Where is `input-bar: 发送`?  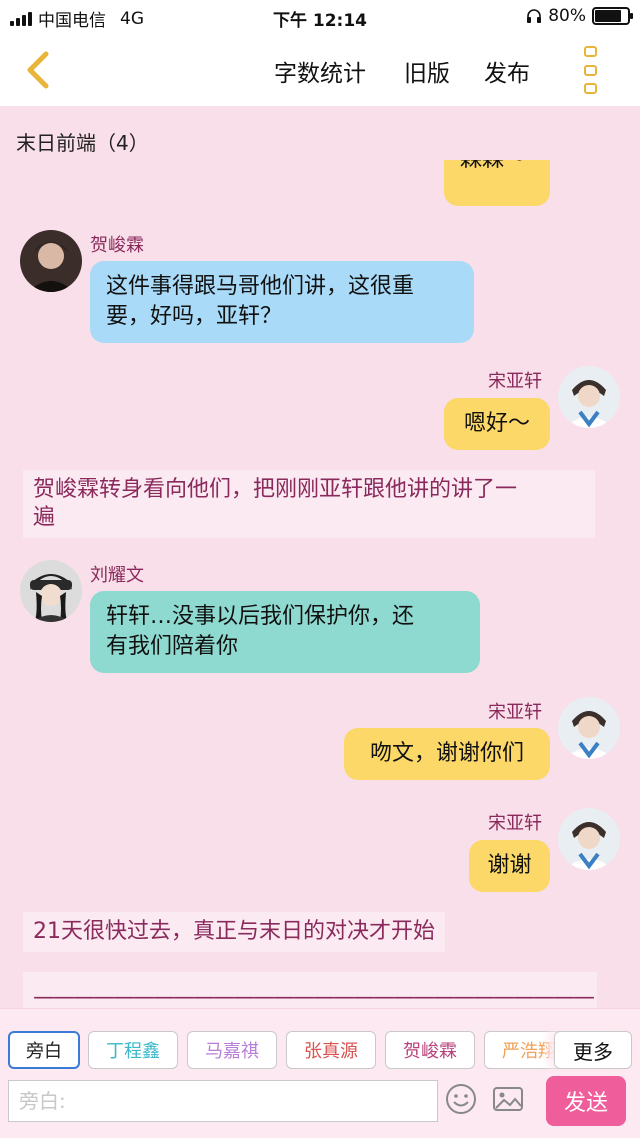
input-bar: 发送 is located at coordinates (320, 1105).